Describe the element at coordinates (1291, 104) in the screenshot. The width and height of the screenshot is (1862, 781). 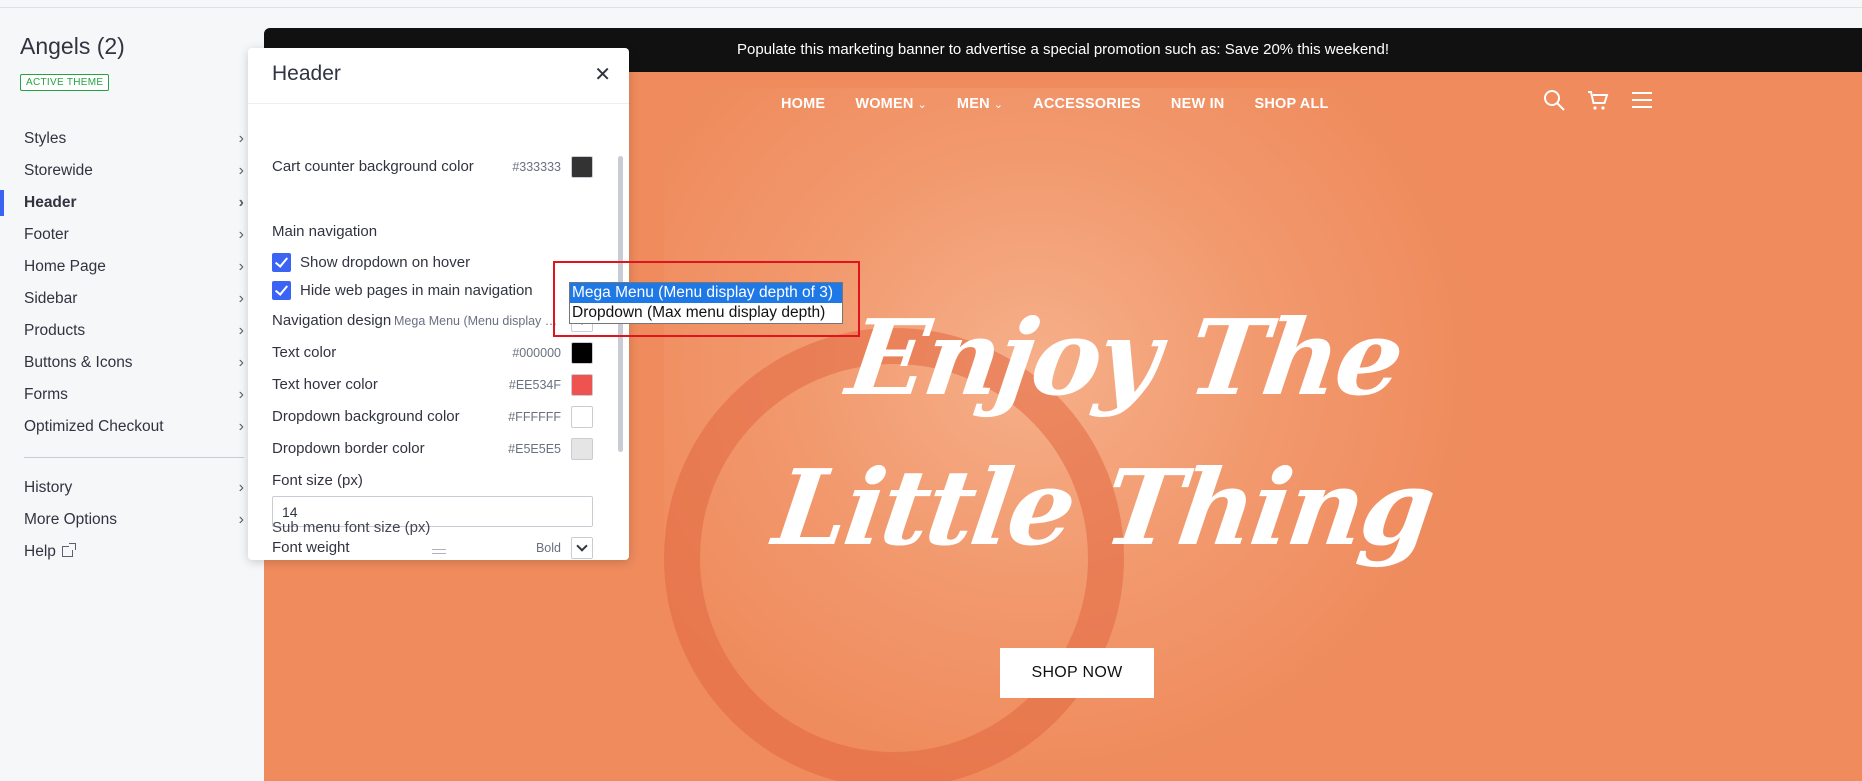
I see `store-nav-shop-all: SHOP ALL` at that location.